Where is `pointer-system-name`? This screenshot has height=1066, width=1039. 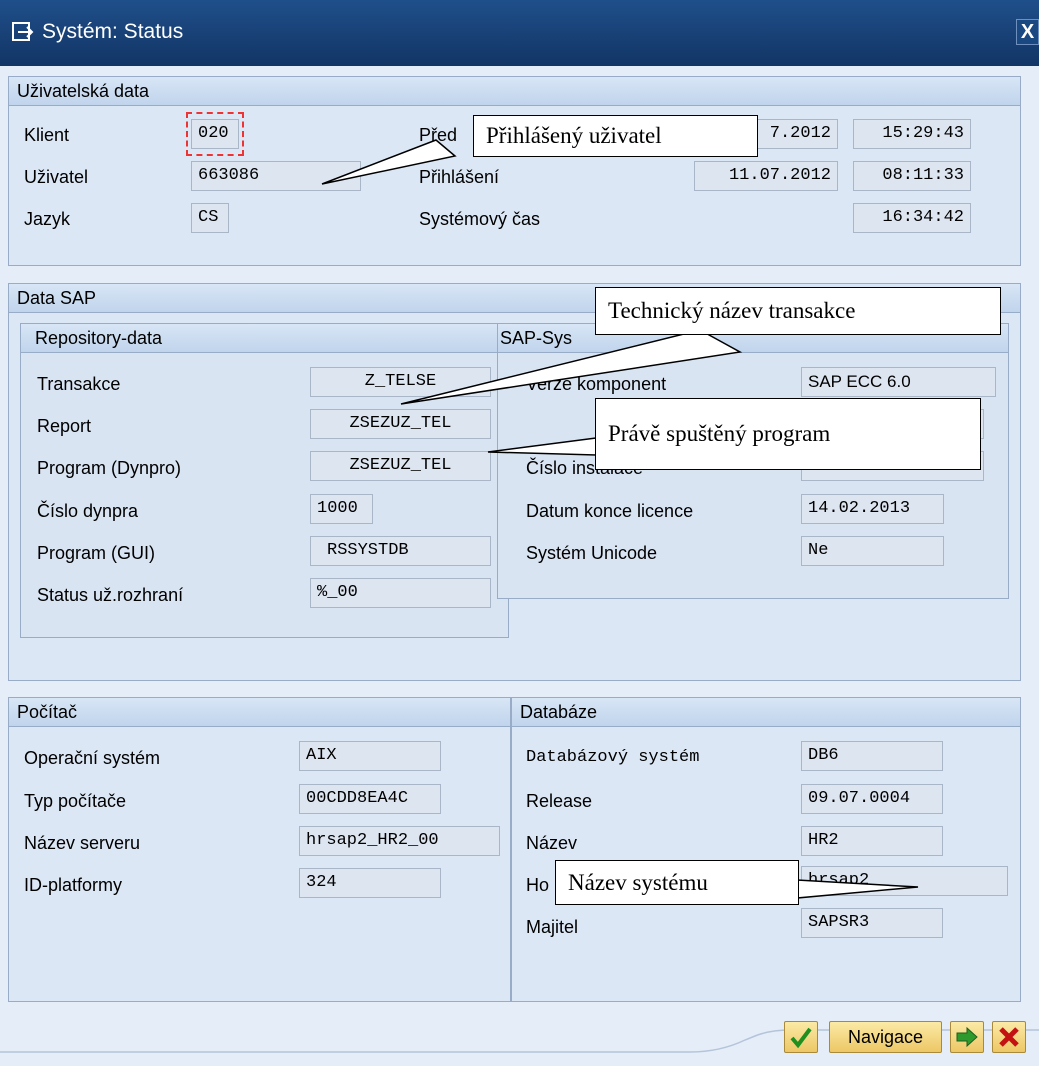
pointer-system-name is located at coordinates (857, 889).